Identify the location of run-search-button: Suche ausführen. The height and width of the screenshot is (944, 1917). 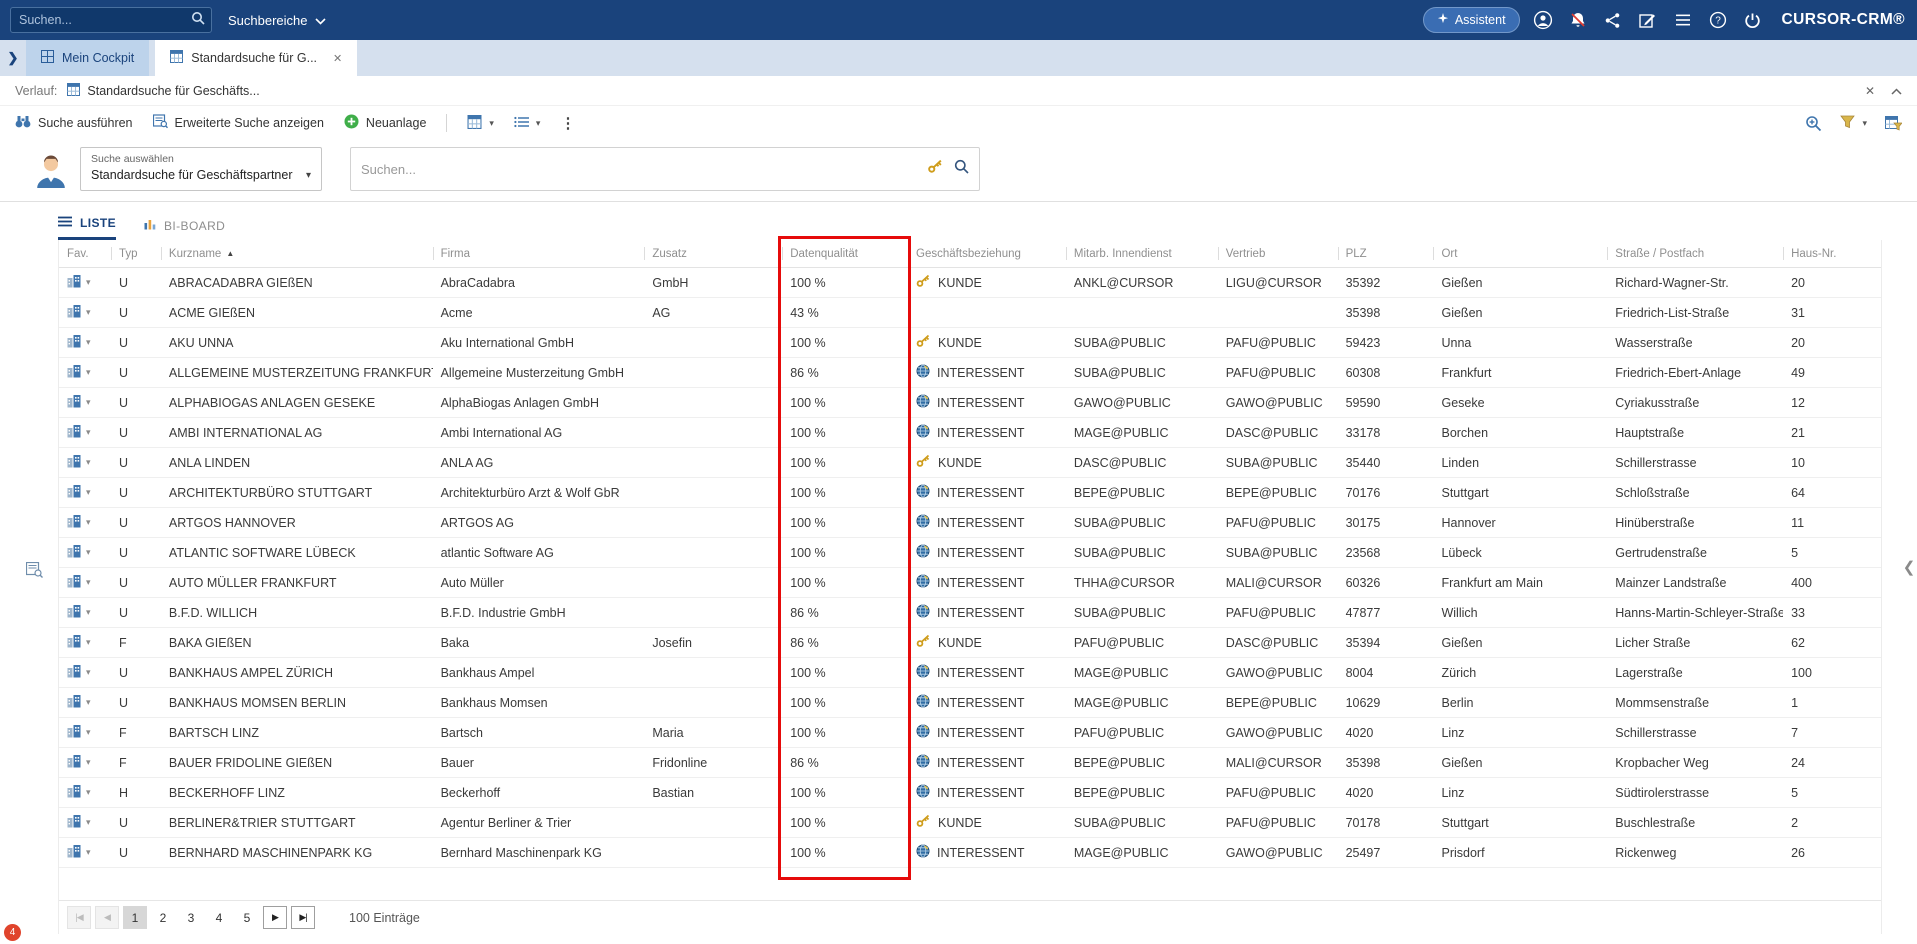
(74, 123).